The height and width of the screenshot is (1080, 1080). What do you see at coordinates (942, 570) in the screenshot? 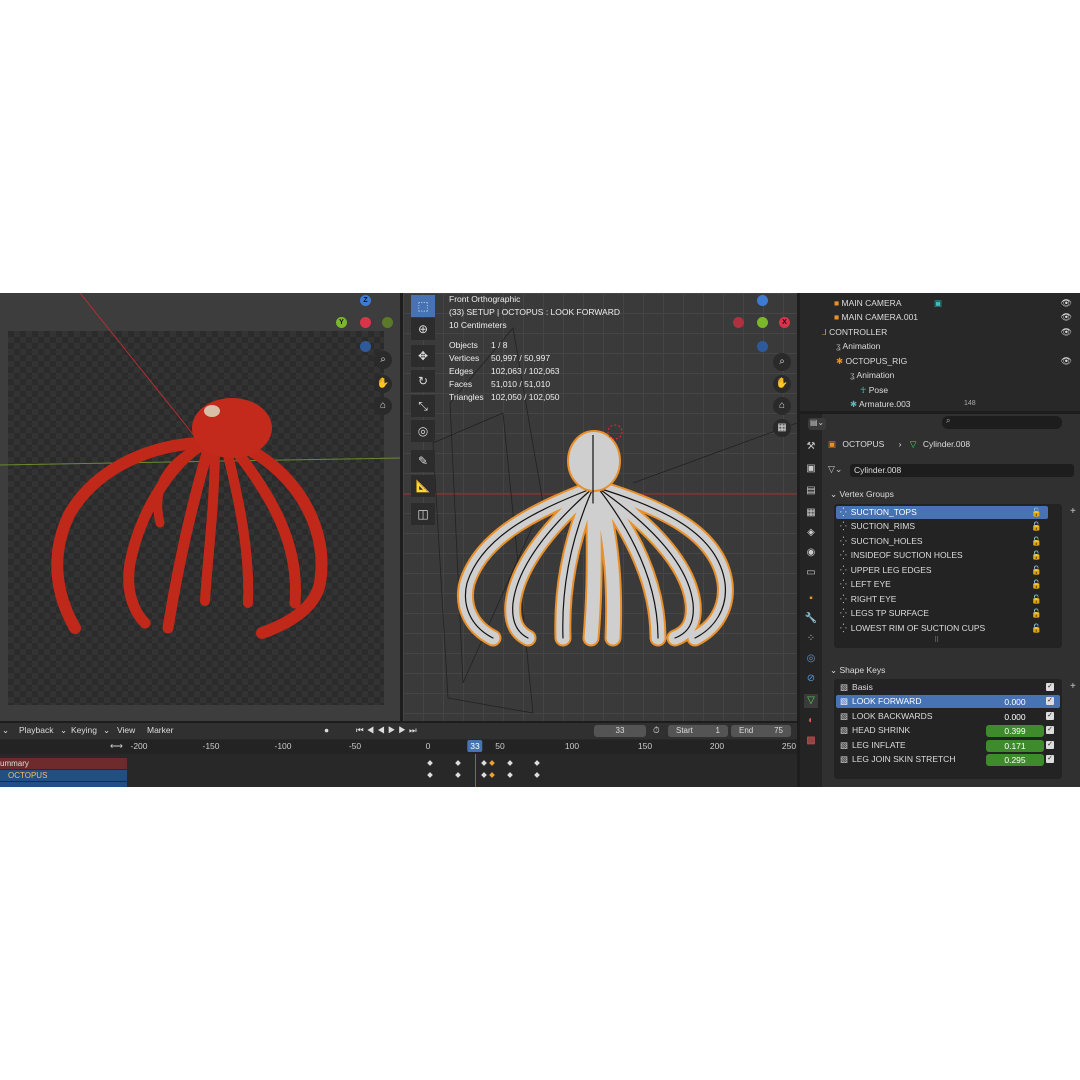
I see `list-item: ⁛ UPPER LEG EDGES 🔓` at bounding box center [942, 570].